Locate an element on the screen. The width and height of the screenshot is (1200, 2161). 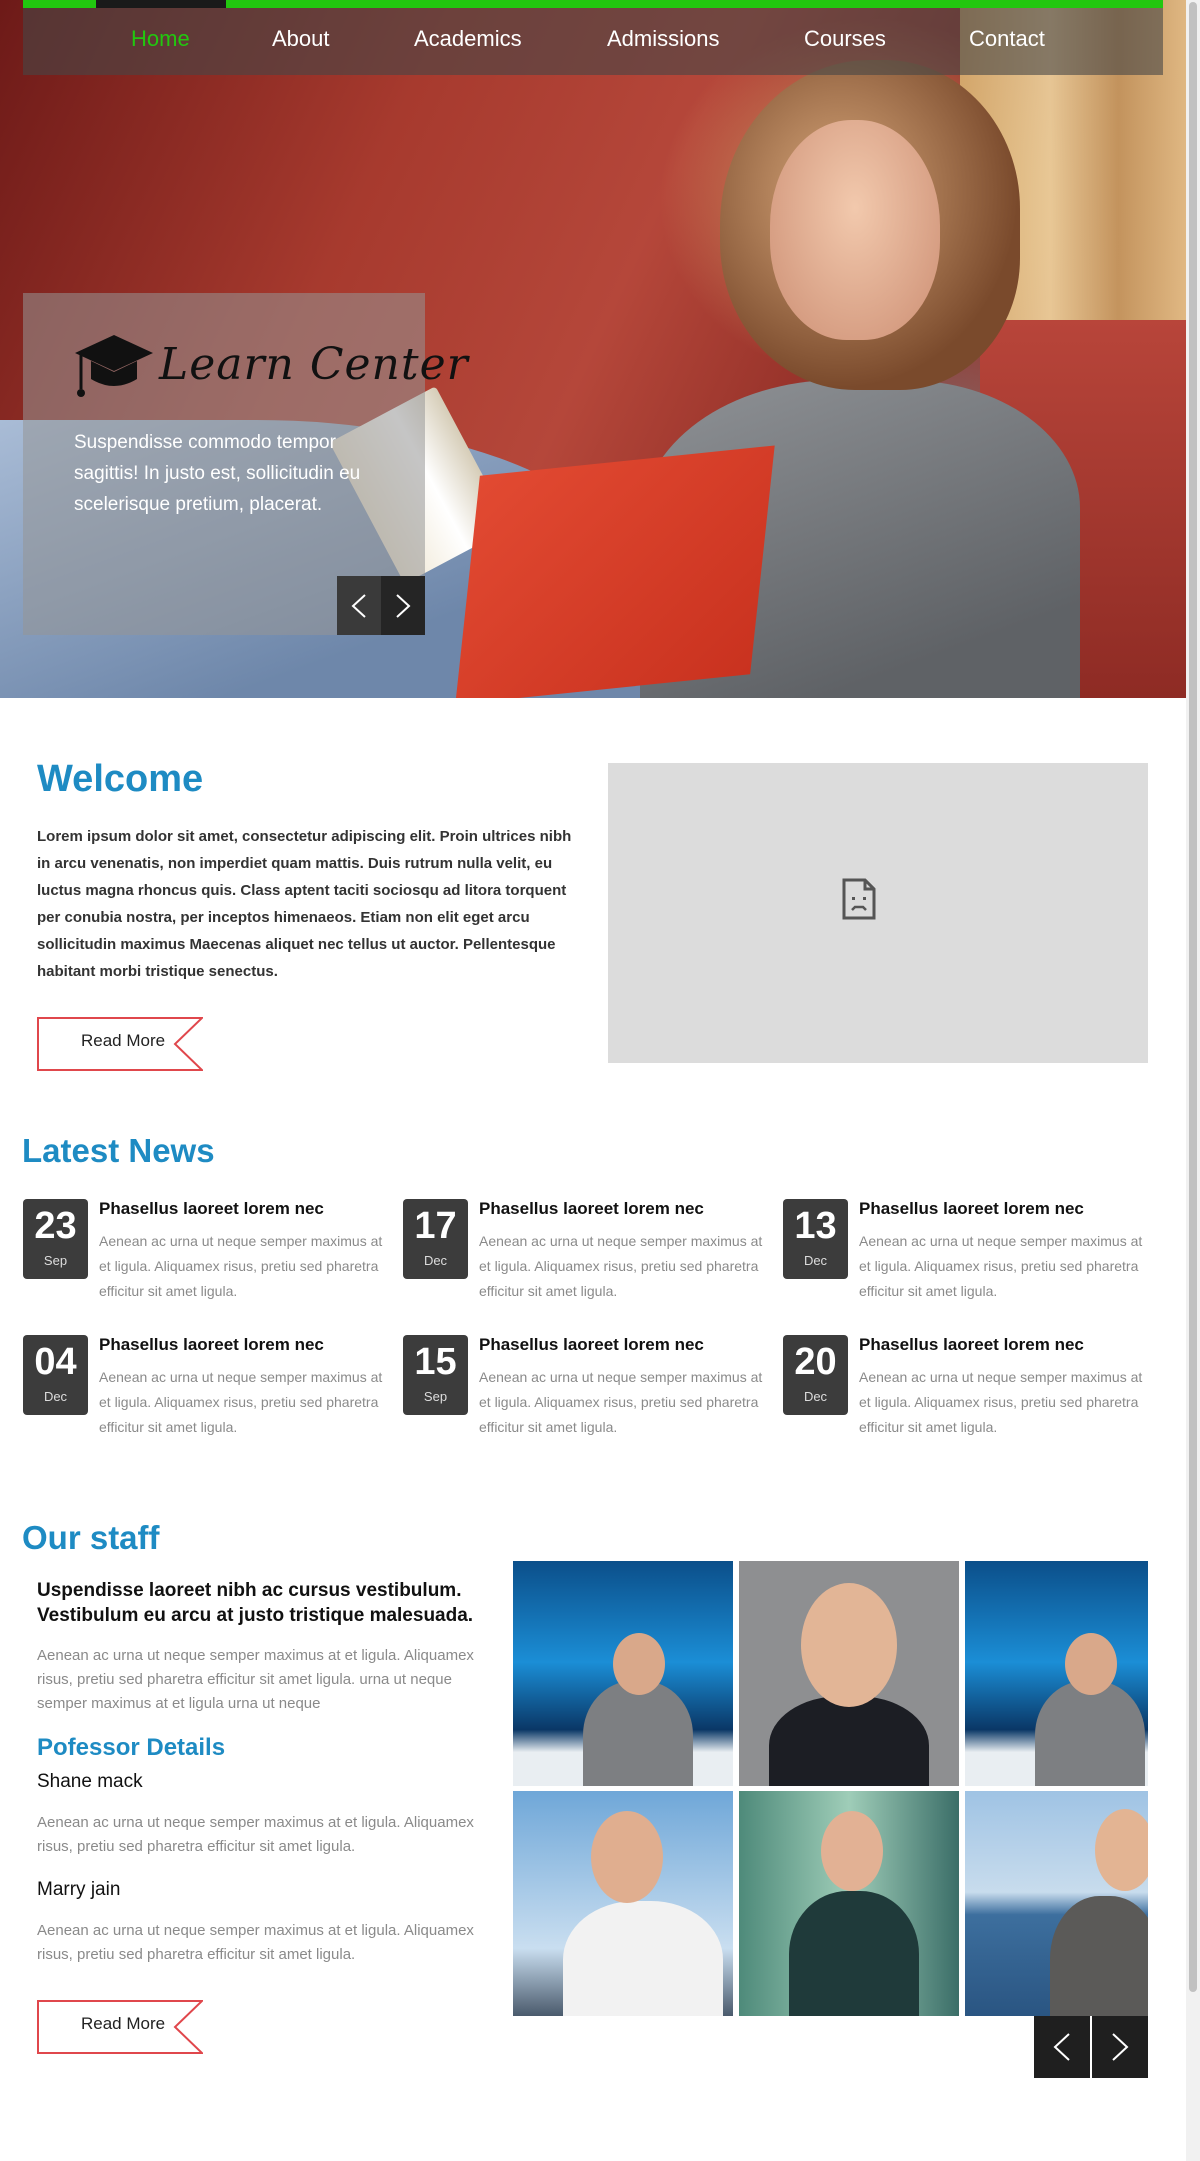
date-day: 15 is located at coordinates (435, 1362).